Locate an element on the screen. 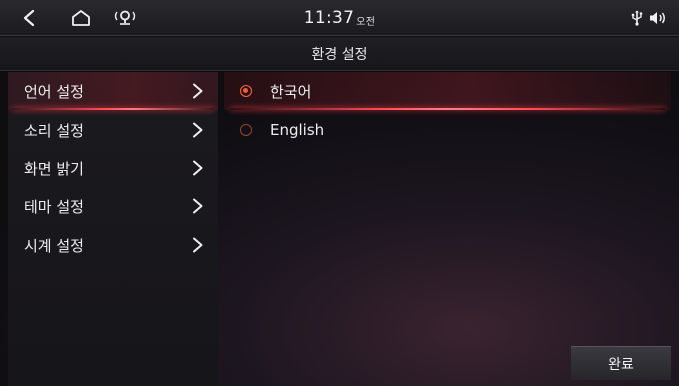 The image size is (679, 386). location-signal-icon is located at coordinates (125, 17).